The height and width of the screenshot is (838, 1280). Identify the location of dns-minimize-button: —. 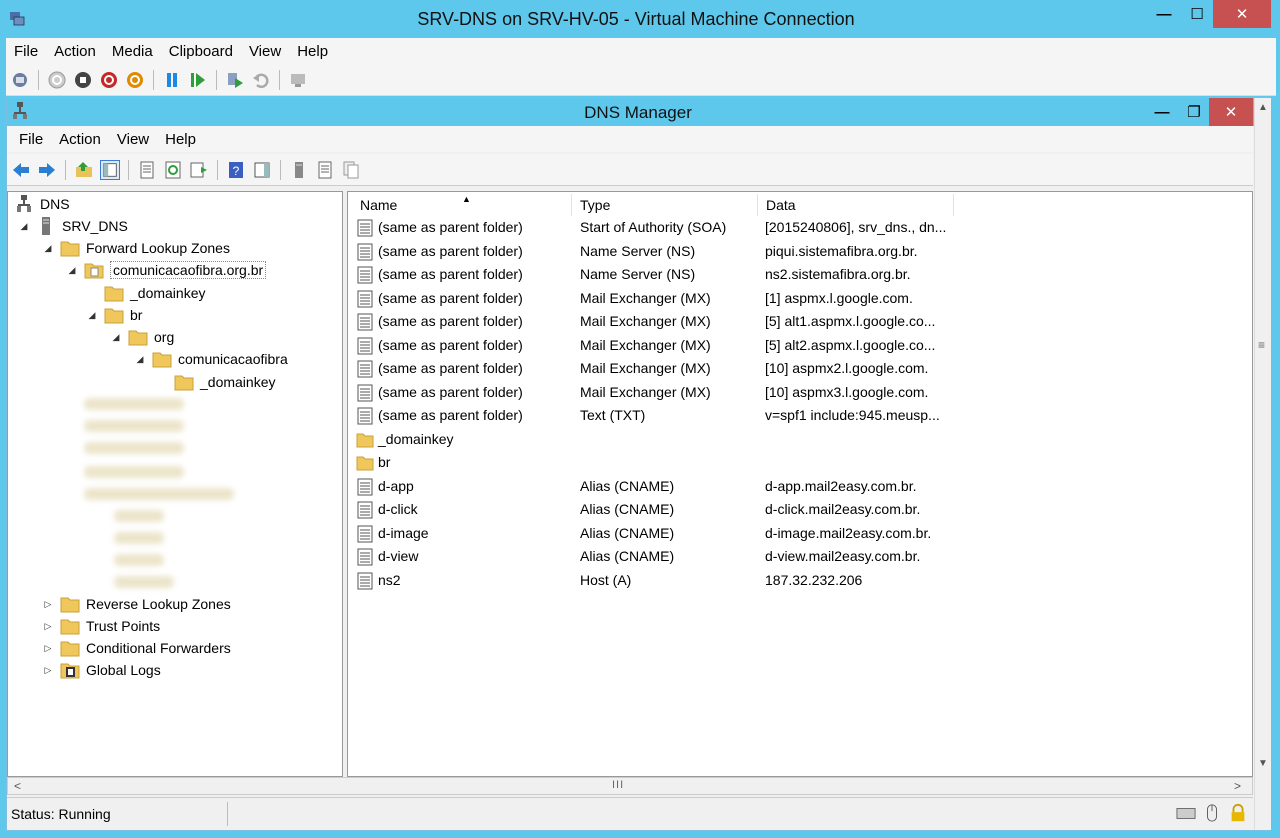
(1162, 112).